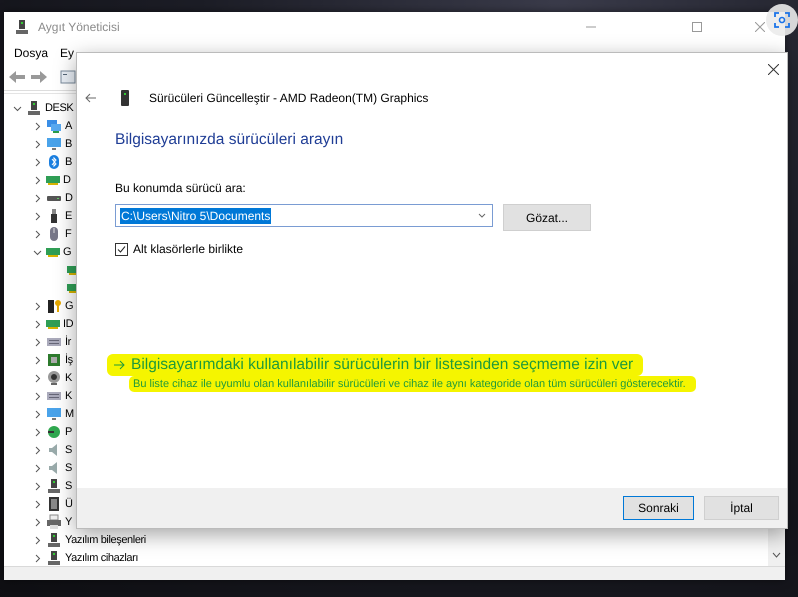 The height and width of the screenshot is (597, 798). I want to click on cancel-button: İptal, so click(741, 508).